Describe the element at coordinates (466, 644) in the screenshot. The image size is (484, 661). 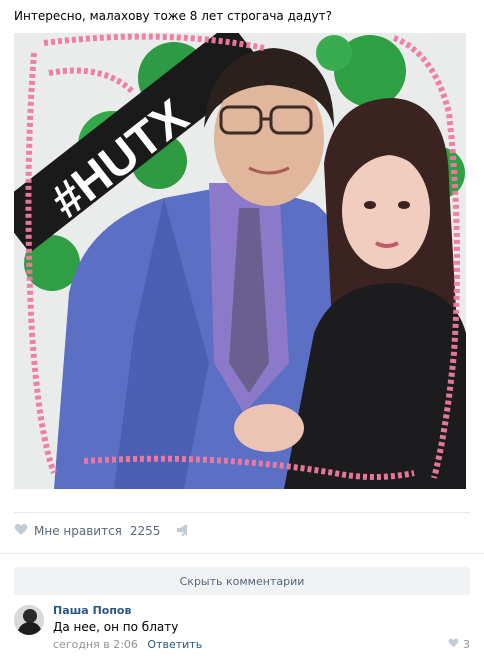
I see `comment-like-count: 3` at that location.